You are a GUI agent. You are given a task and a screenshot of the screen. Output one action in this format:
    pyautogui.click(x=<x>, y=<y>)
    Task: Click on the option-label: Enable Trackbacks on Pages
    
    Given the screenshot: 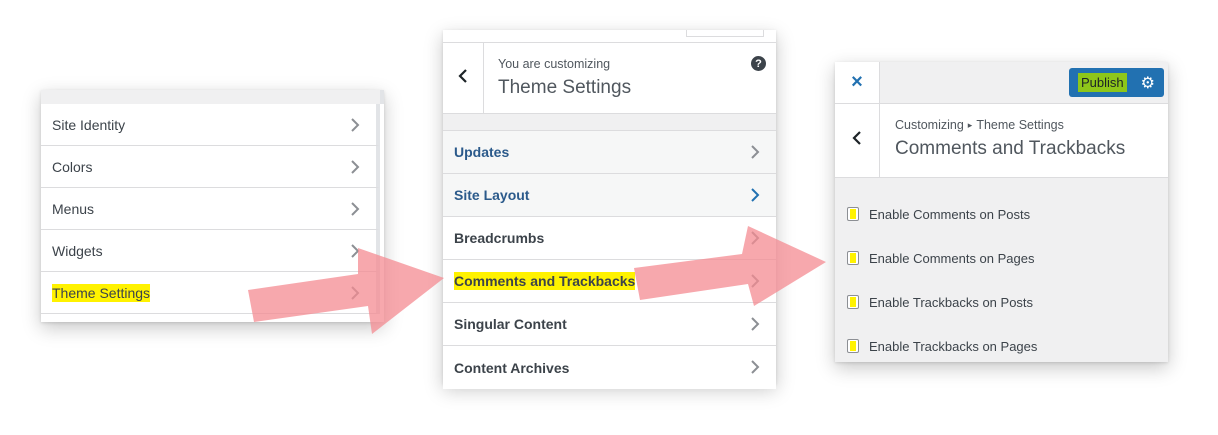 What is the action you would take?
    pyautogui.click(x=953, y=346)
    